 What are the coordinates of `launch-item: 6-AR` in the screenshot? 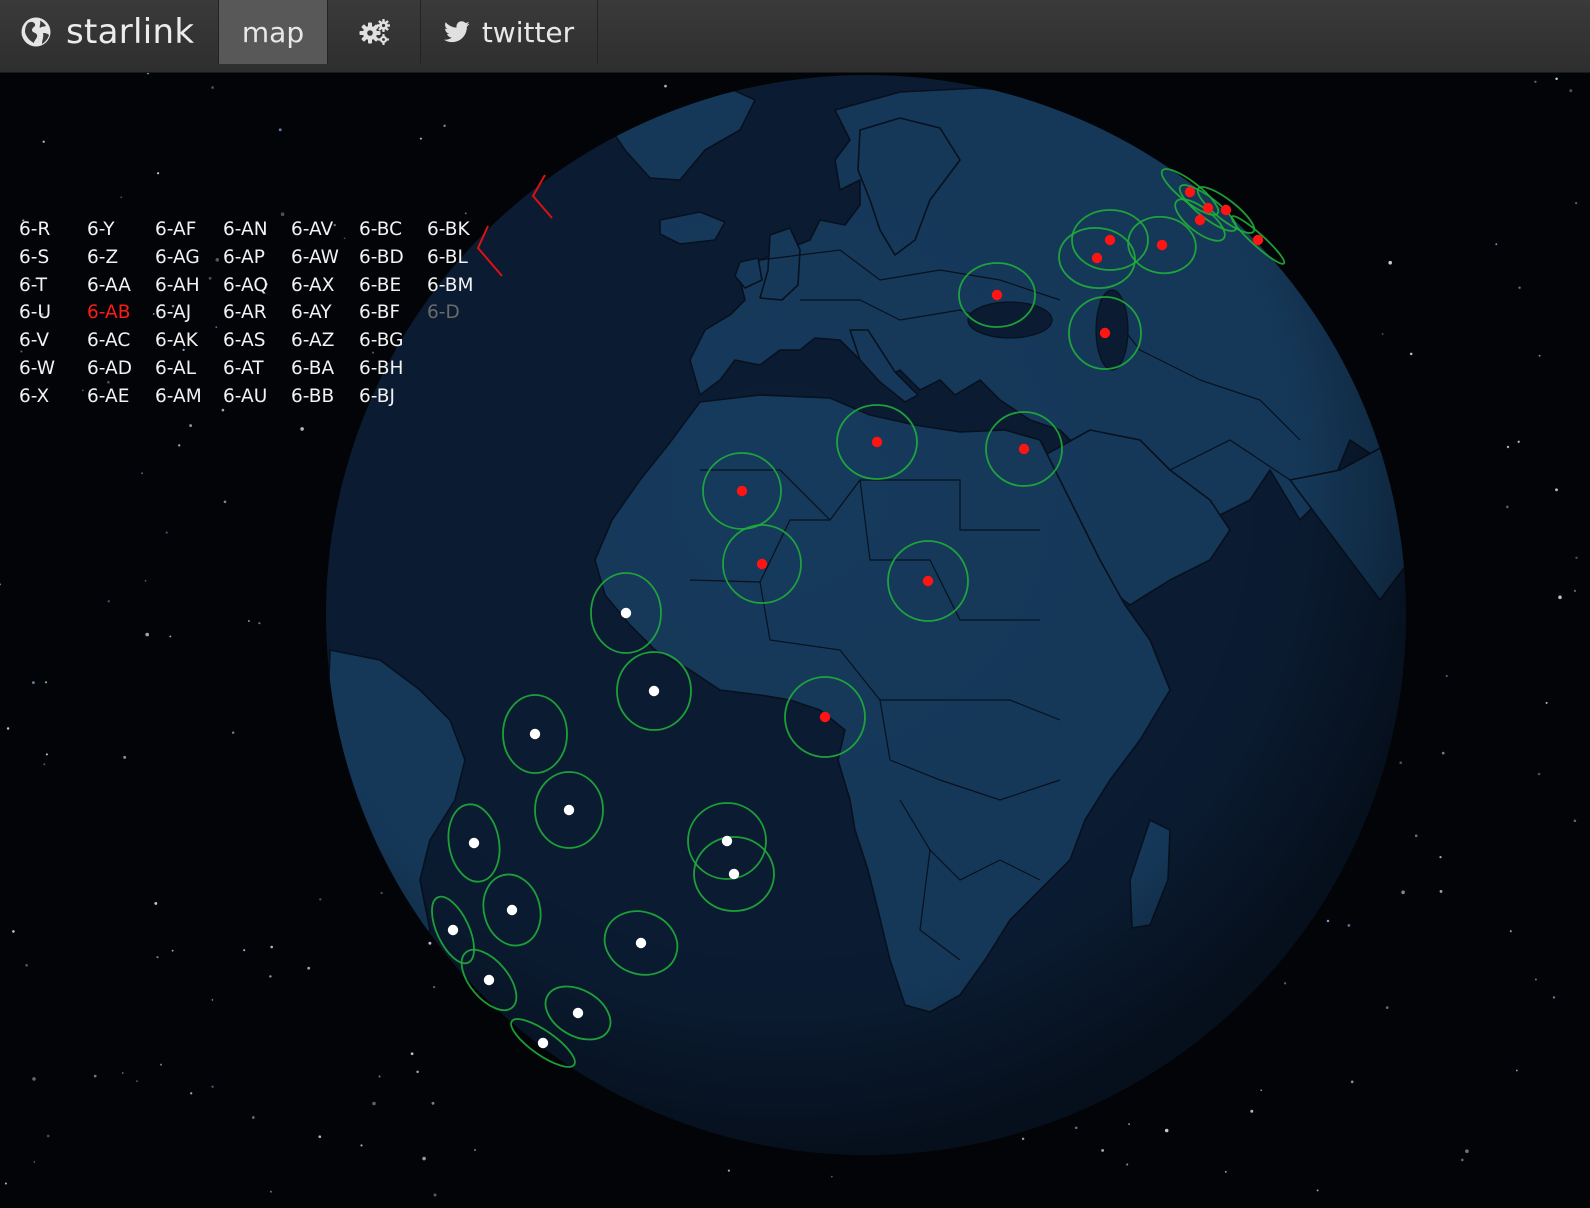 It's located at (257, 313).